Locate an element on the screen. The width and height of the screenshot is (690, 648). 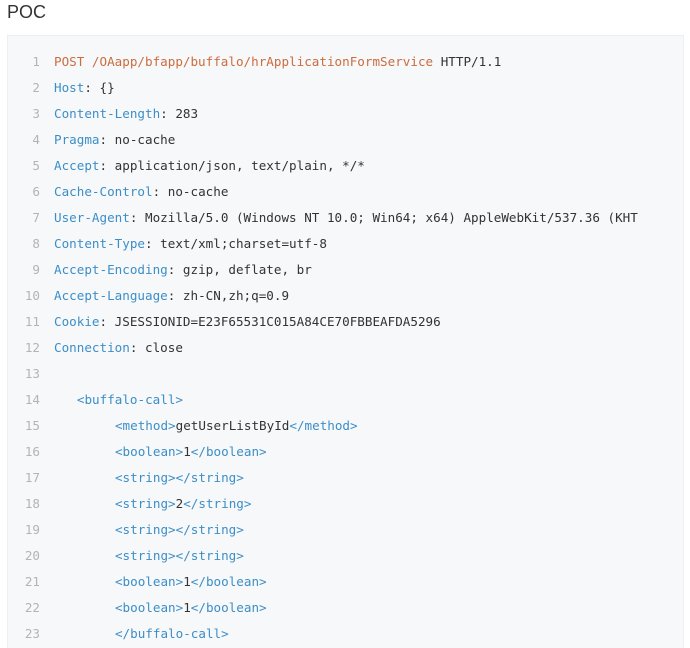
code-token: : gzip, deflate, br is located at coordinates (239, 269).